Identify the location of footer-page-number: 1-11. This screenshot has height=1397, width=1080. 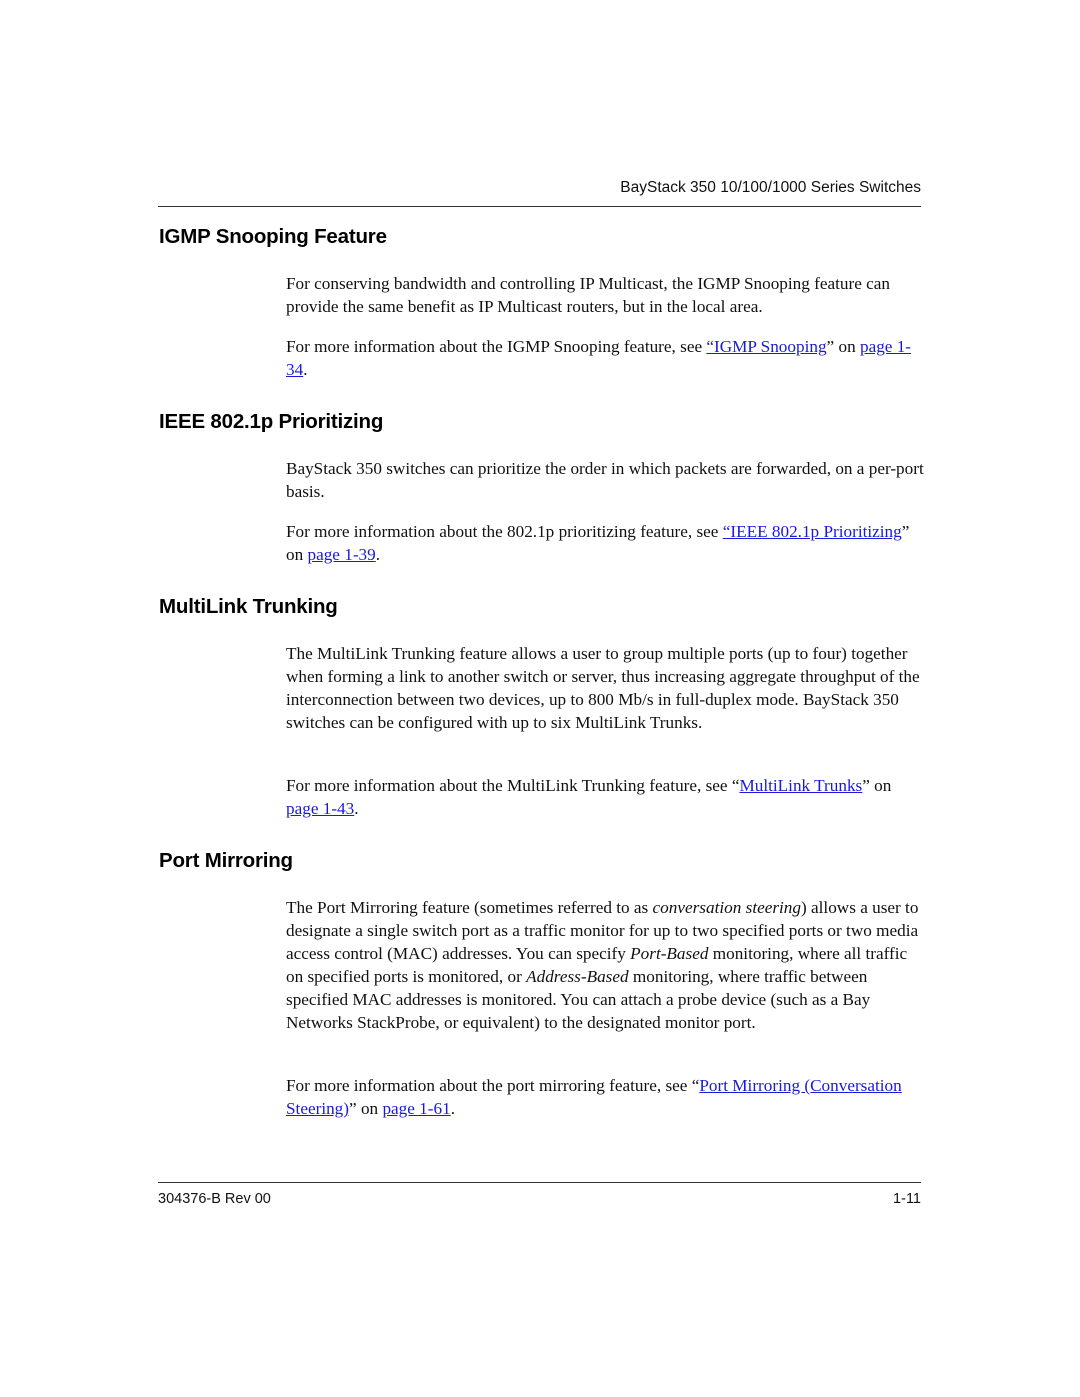
(907, 1199).